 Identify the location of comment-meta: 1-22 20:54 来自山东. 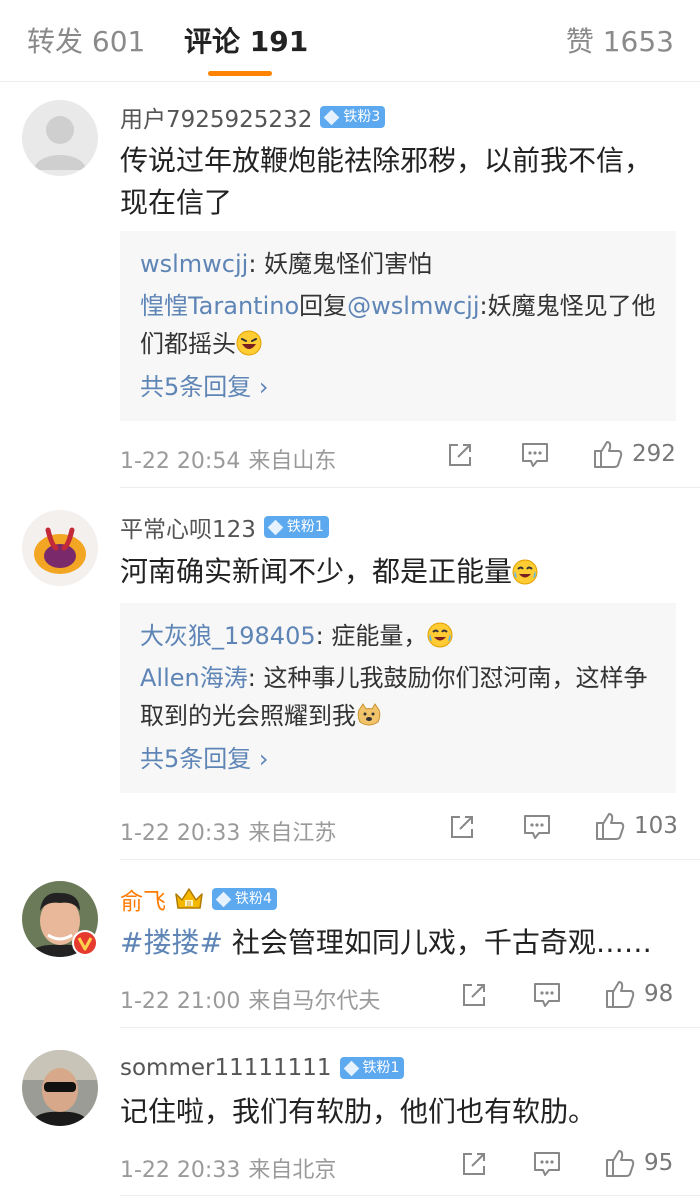
(228, 459).